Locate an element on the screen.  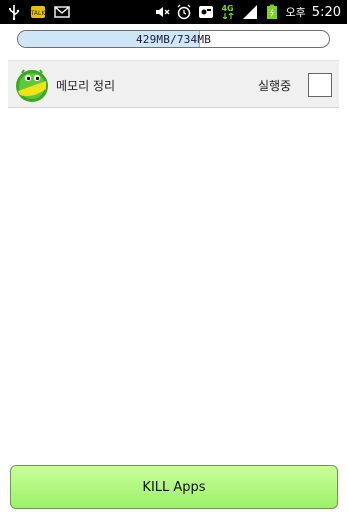
status-left-icons: TALK is located at coordinates (38, 12).